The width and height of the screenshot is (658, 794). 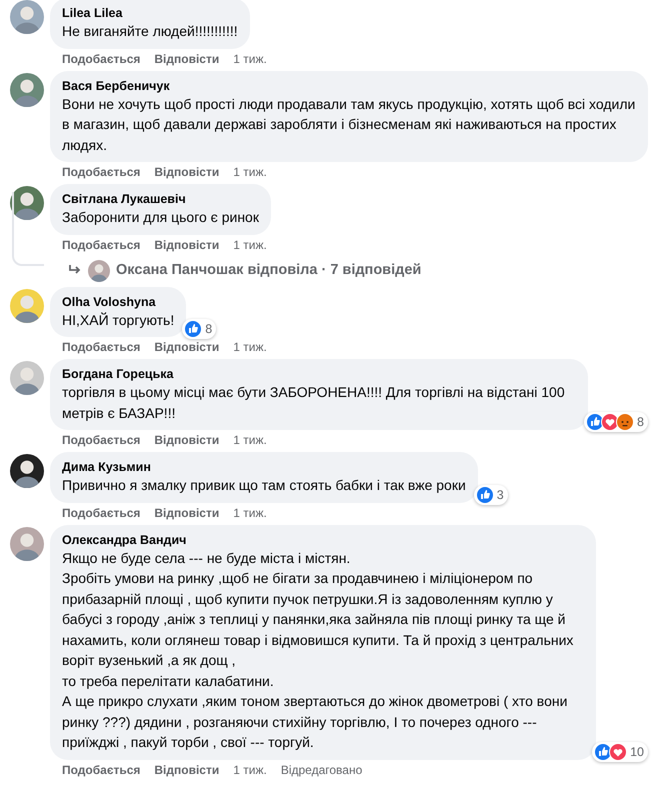 I want to click on reaction-count: 3, so click(x=500, y=495).